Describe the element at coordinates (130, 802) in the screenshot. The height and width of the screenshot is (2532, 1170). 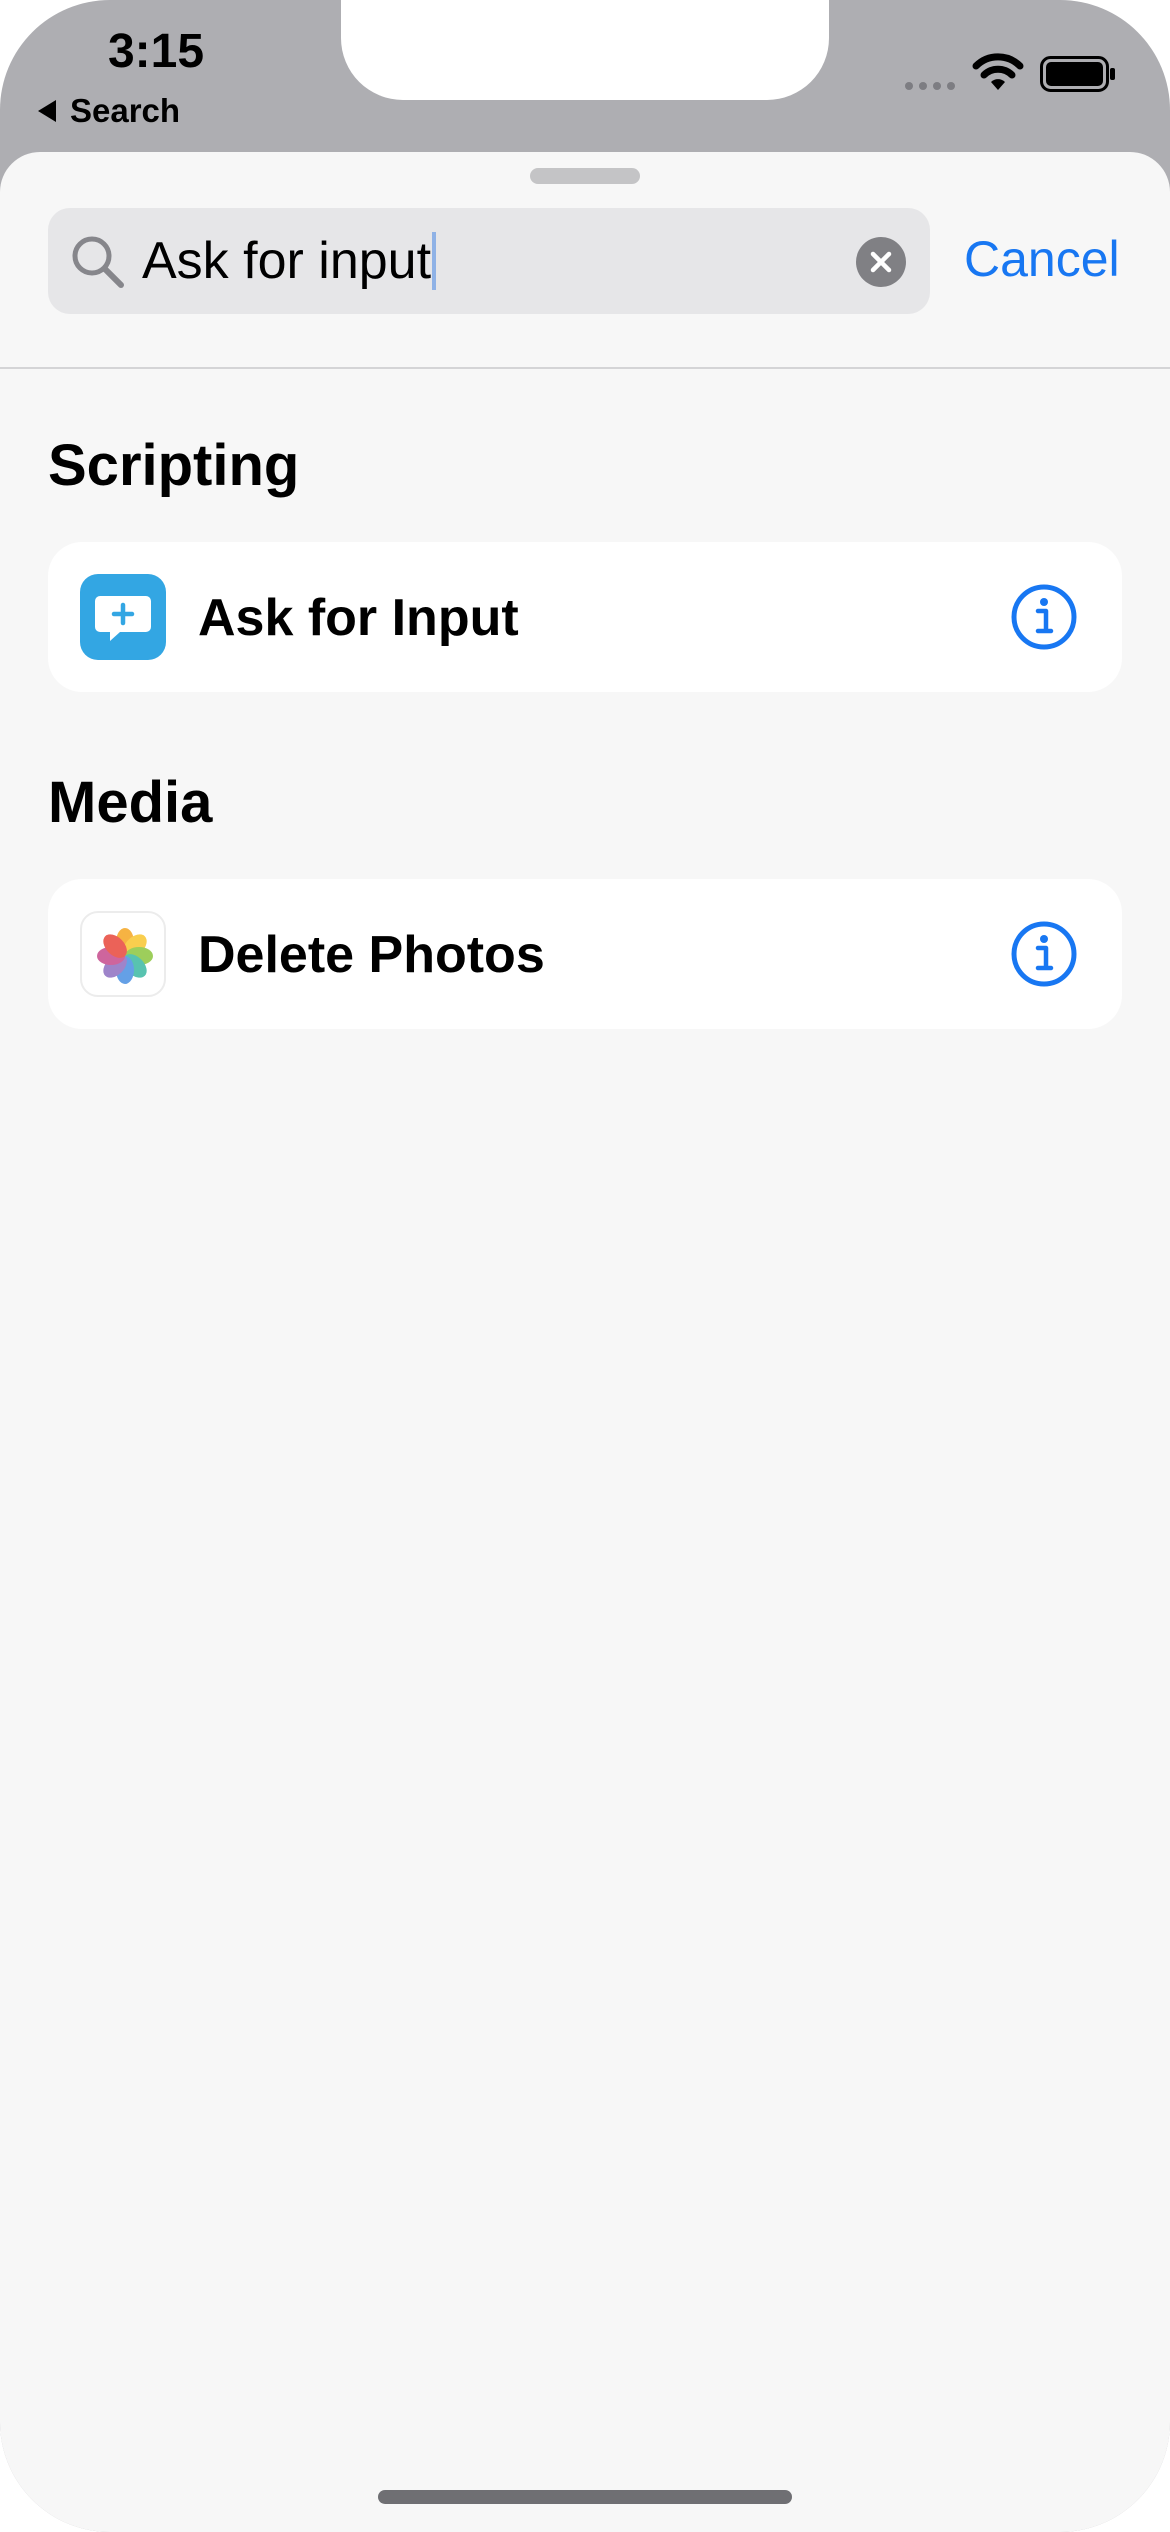
I see `section-title-media: Media` at that location.